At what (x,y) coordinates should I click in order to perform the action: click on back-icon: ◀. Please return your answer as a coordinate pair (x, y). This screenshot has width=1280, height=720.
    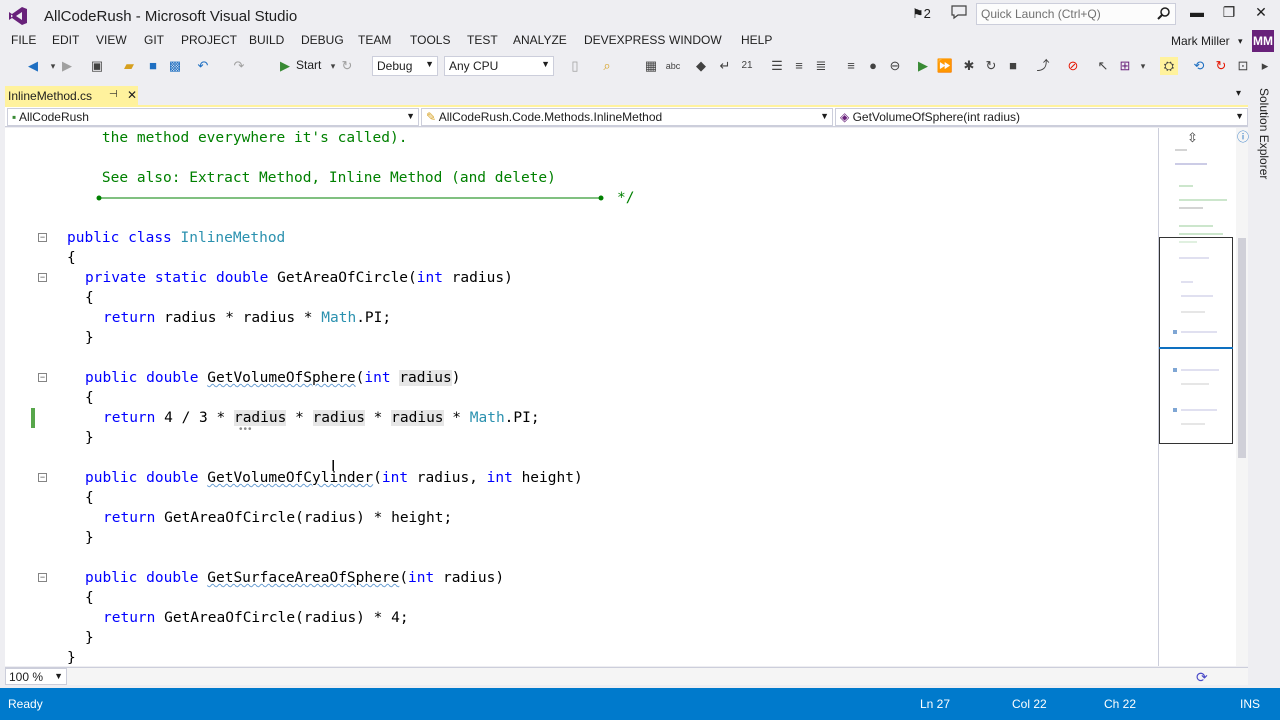
    Looking at the image, I should click on (33, 66).